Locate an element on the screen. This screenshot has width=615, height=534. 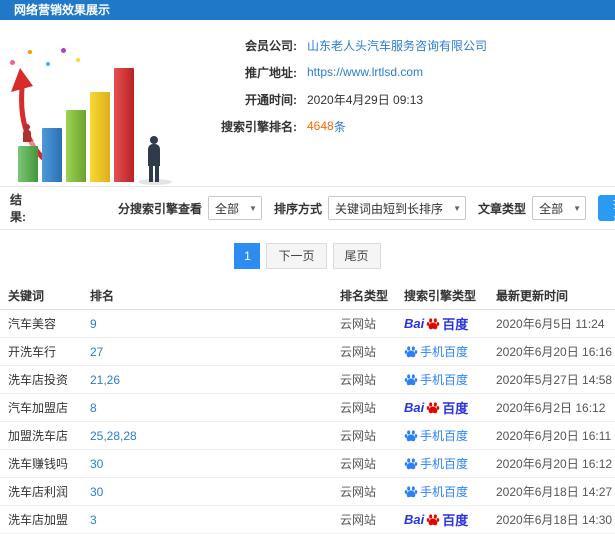
update-time-cell: 2020年6月20日 16:11 is located at coordinates (554, 436).